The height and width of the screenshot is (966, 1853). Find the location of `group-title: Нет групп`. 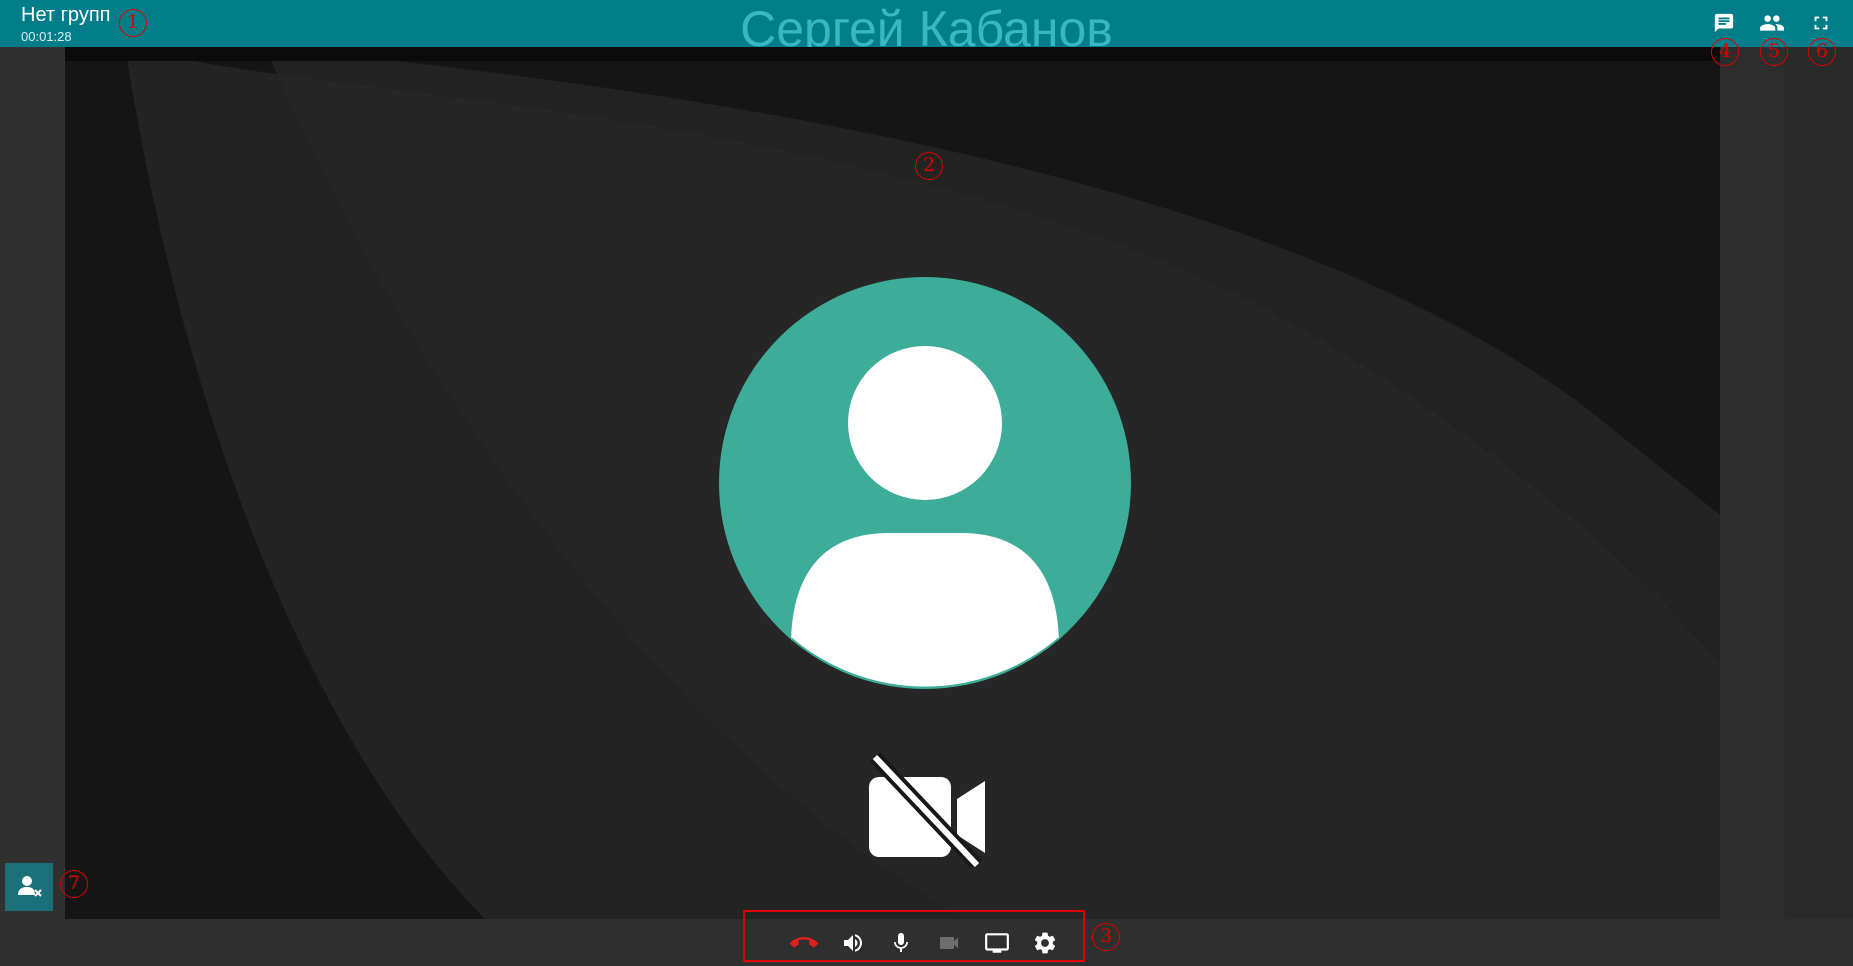

group-title: Нет групп is located at coordinates (66, 15).